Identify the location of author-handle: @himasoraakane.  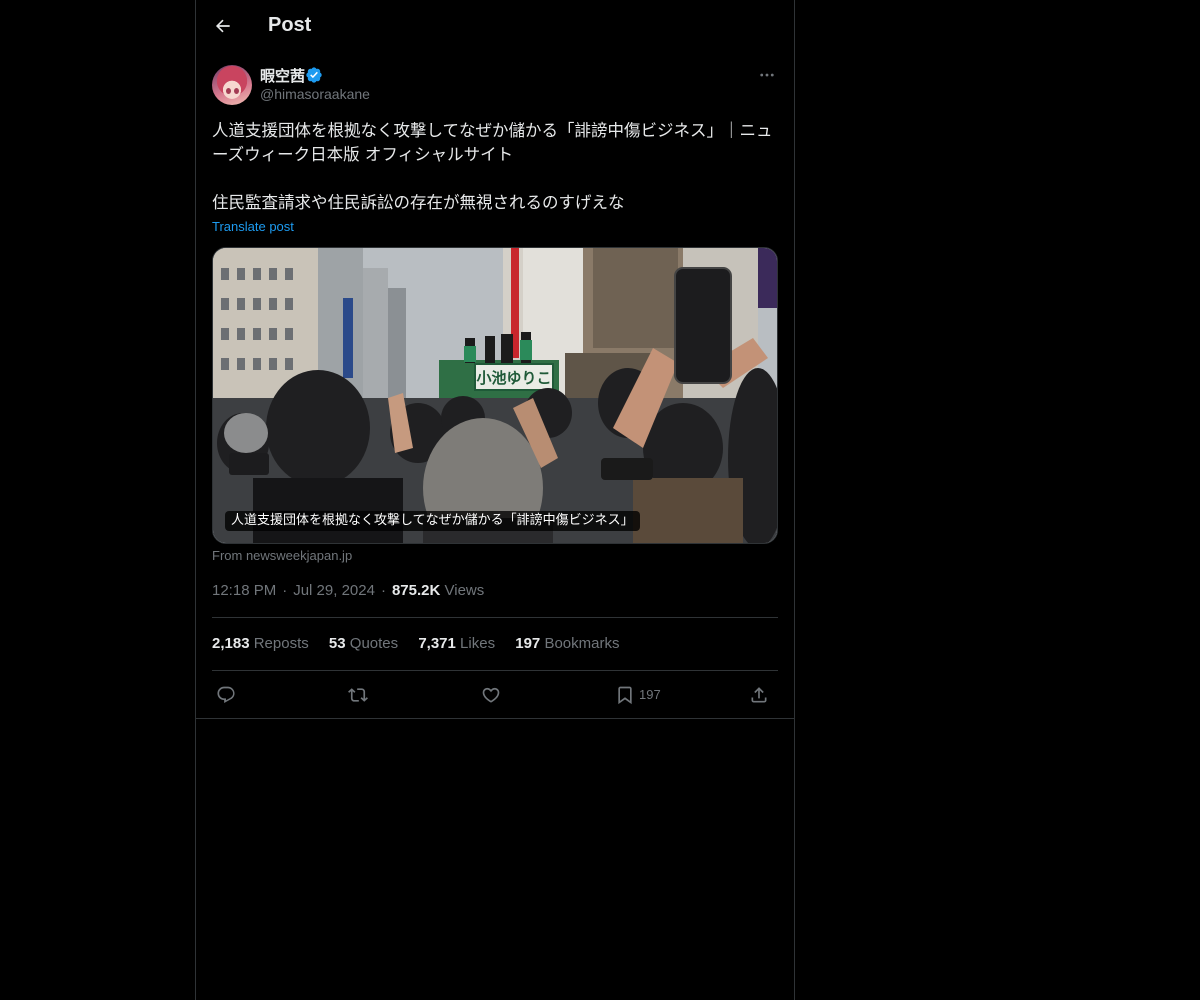
(315, 94).